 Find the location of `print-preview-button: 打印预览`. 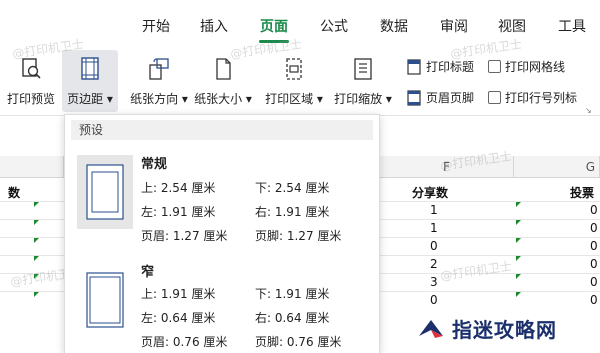

print-preview-button: 打印预览 is located at coordinates (31, 81).